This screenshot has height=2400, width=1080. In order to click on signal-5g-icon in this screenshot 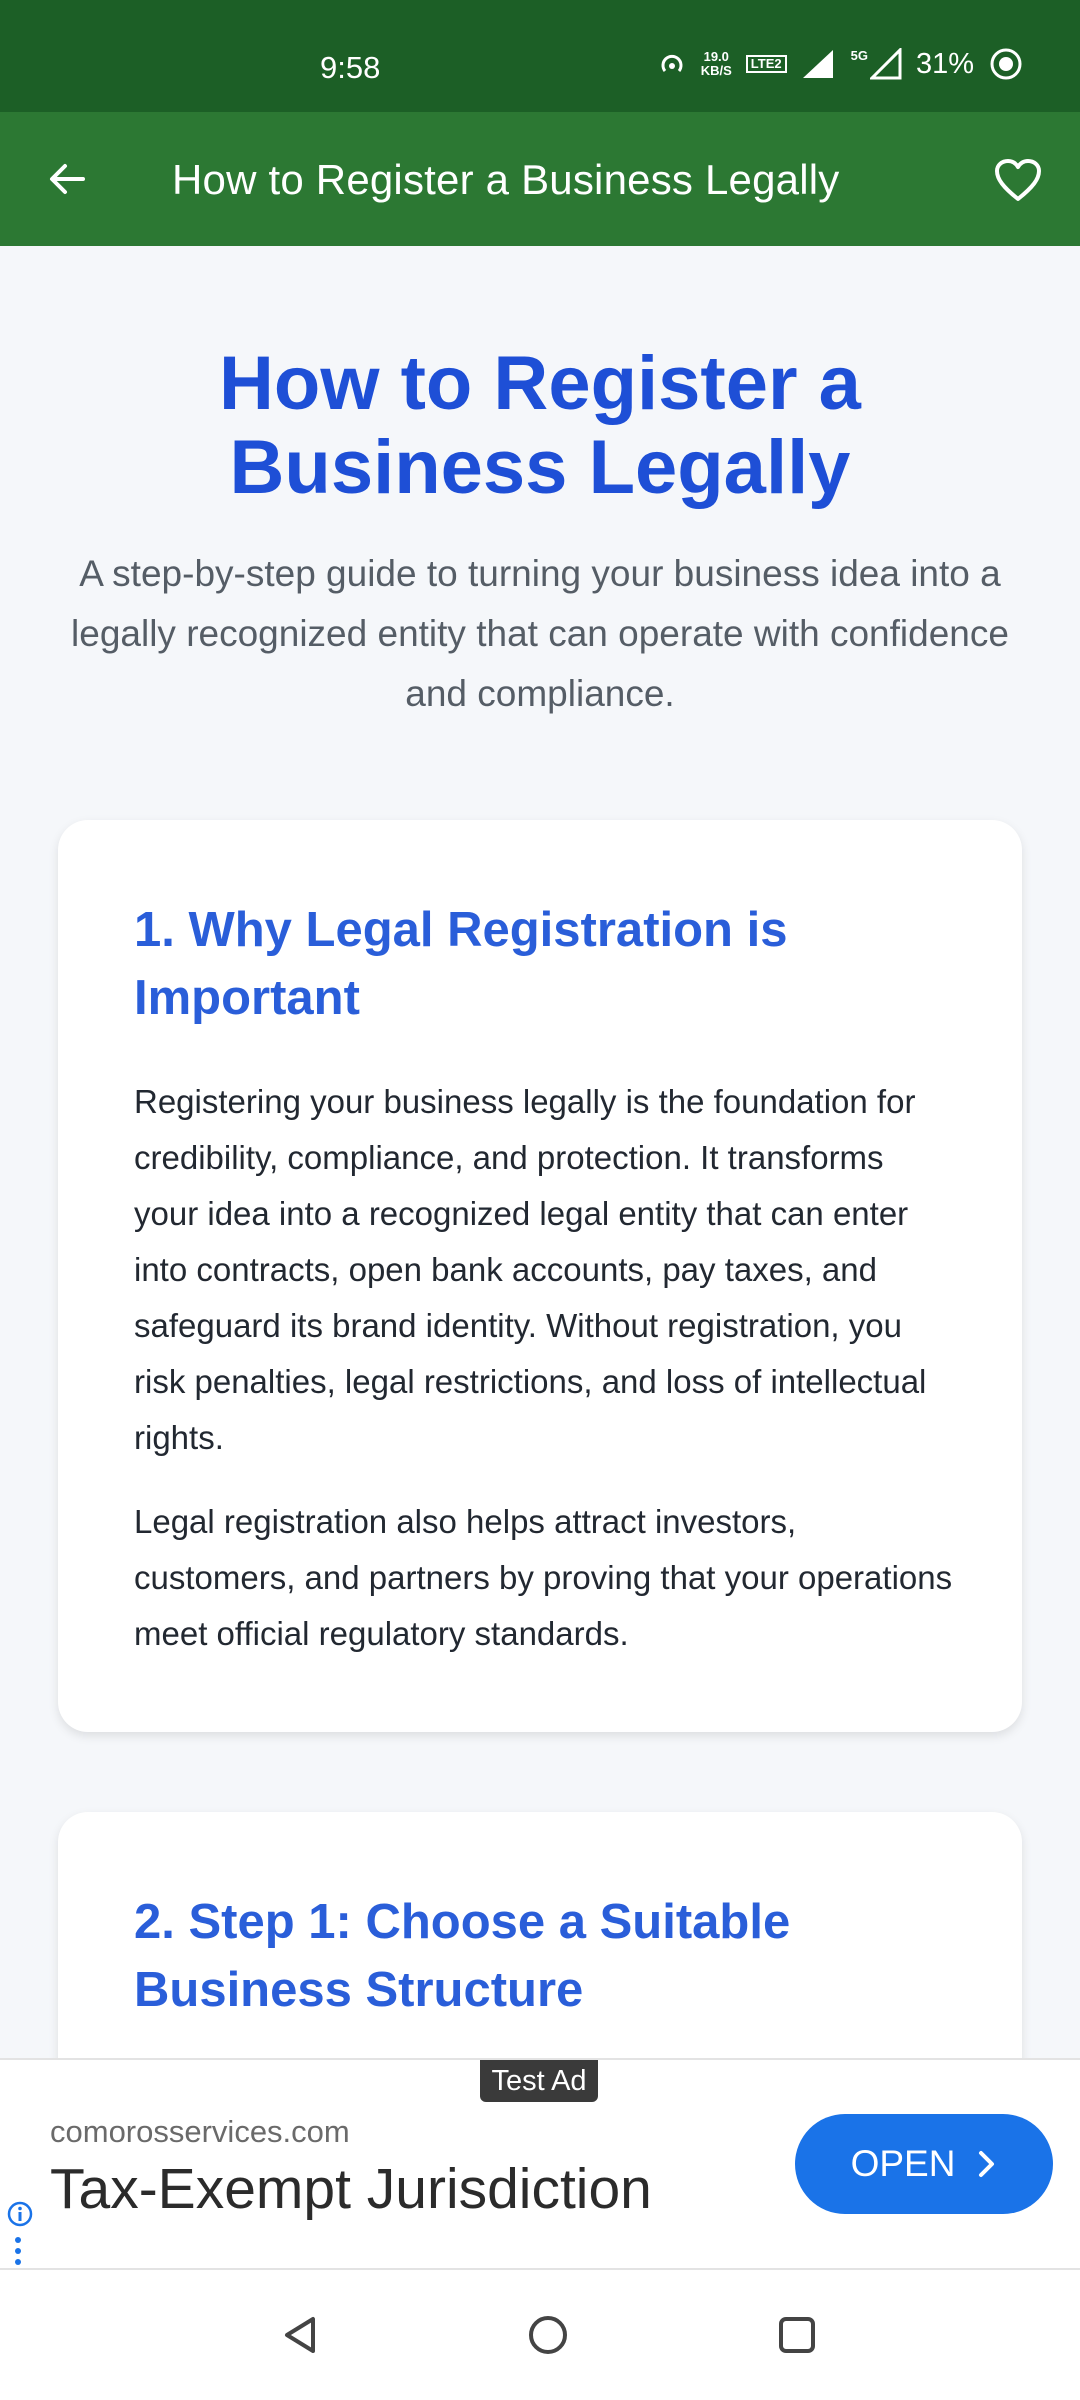, I will do `click(885, 64)`.